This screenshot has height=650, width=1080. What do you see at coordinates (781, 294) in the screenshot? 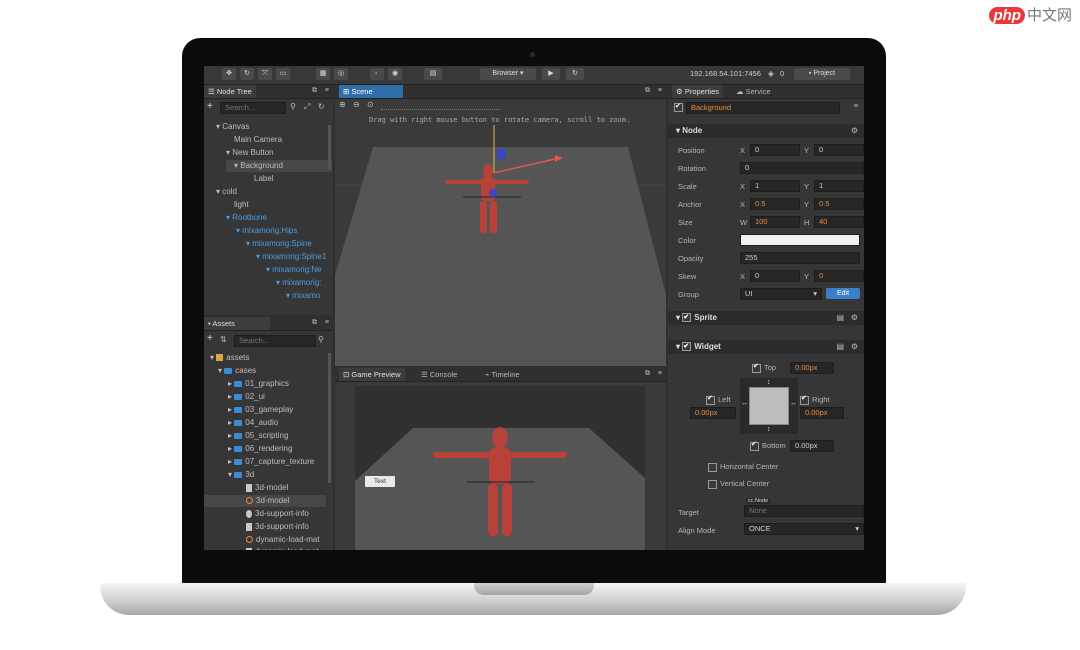
I see `group-select: UI ▾` at bounding box center [781, 294].